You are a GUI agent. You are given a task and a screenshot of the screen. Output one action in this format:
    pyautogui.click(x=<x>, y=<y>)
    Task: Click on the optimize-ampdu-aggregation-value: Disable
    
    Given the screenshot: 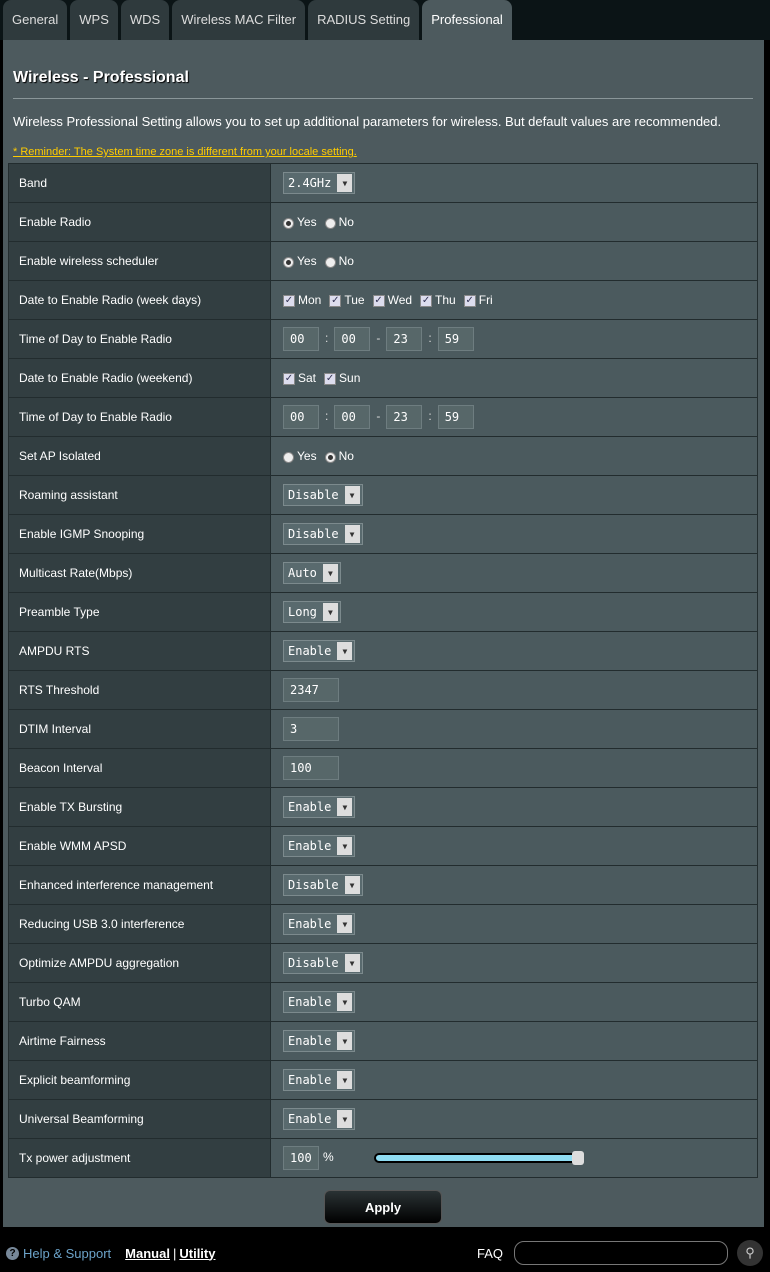 What is the action you would take?
    pyautogui.click(x=313, y=963)
    